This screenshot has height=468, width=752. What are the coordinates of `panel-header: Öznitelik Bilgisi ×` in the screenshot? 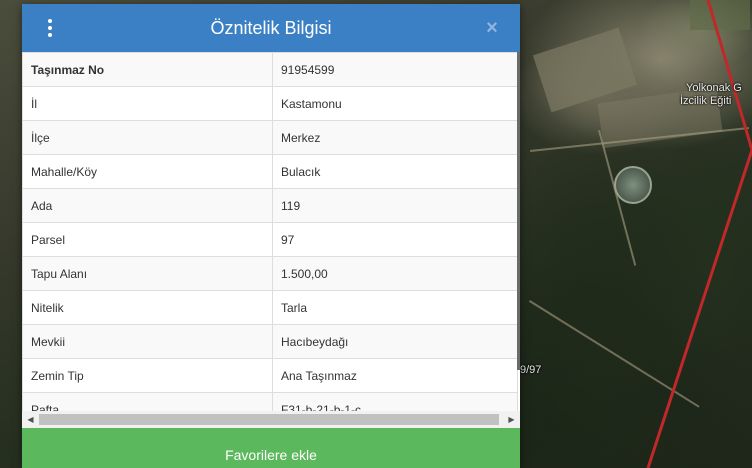 It's located at (271, 28).